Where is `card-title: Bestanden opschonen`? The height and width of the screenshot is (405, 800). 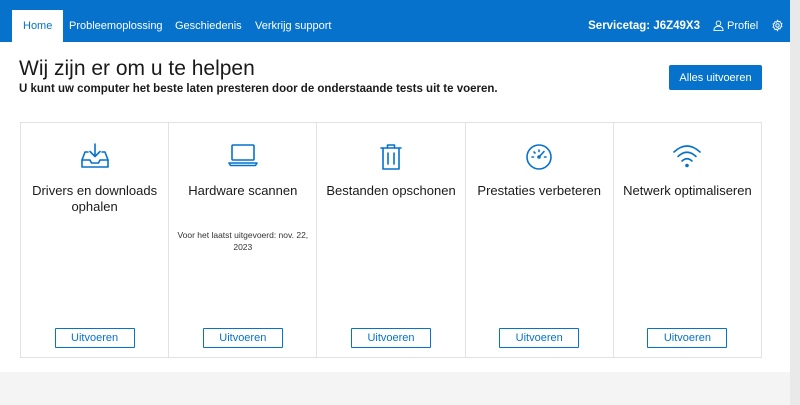 card-title: Bestanden opschonen is located at coordinates (391, 190).